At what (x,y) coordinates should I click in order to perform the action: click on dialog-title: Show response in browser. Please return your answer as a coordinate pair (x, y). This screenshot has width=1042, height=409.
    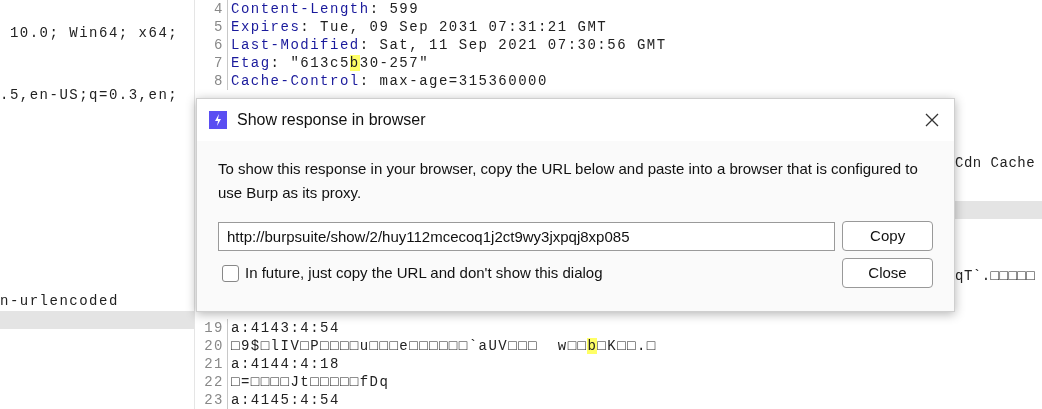
    Looking at the image, I should click on (332, 120).